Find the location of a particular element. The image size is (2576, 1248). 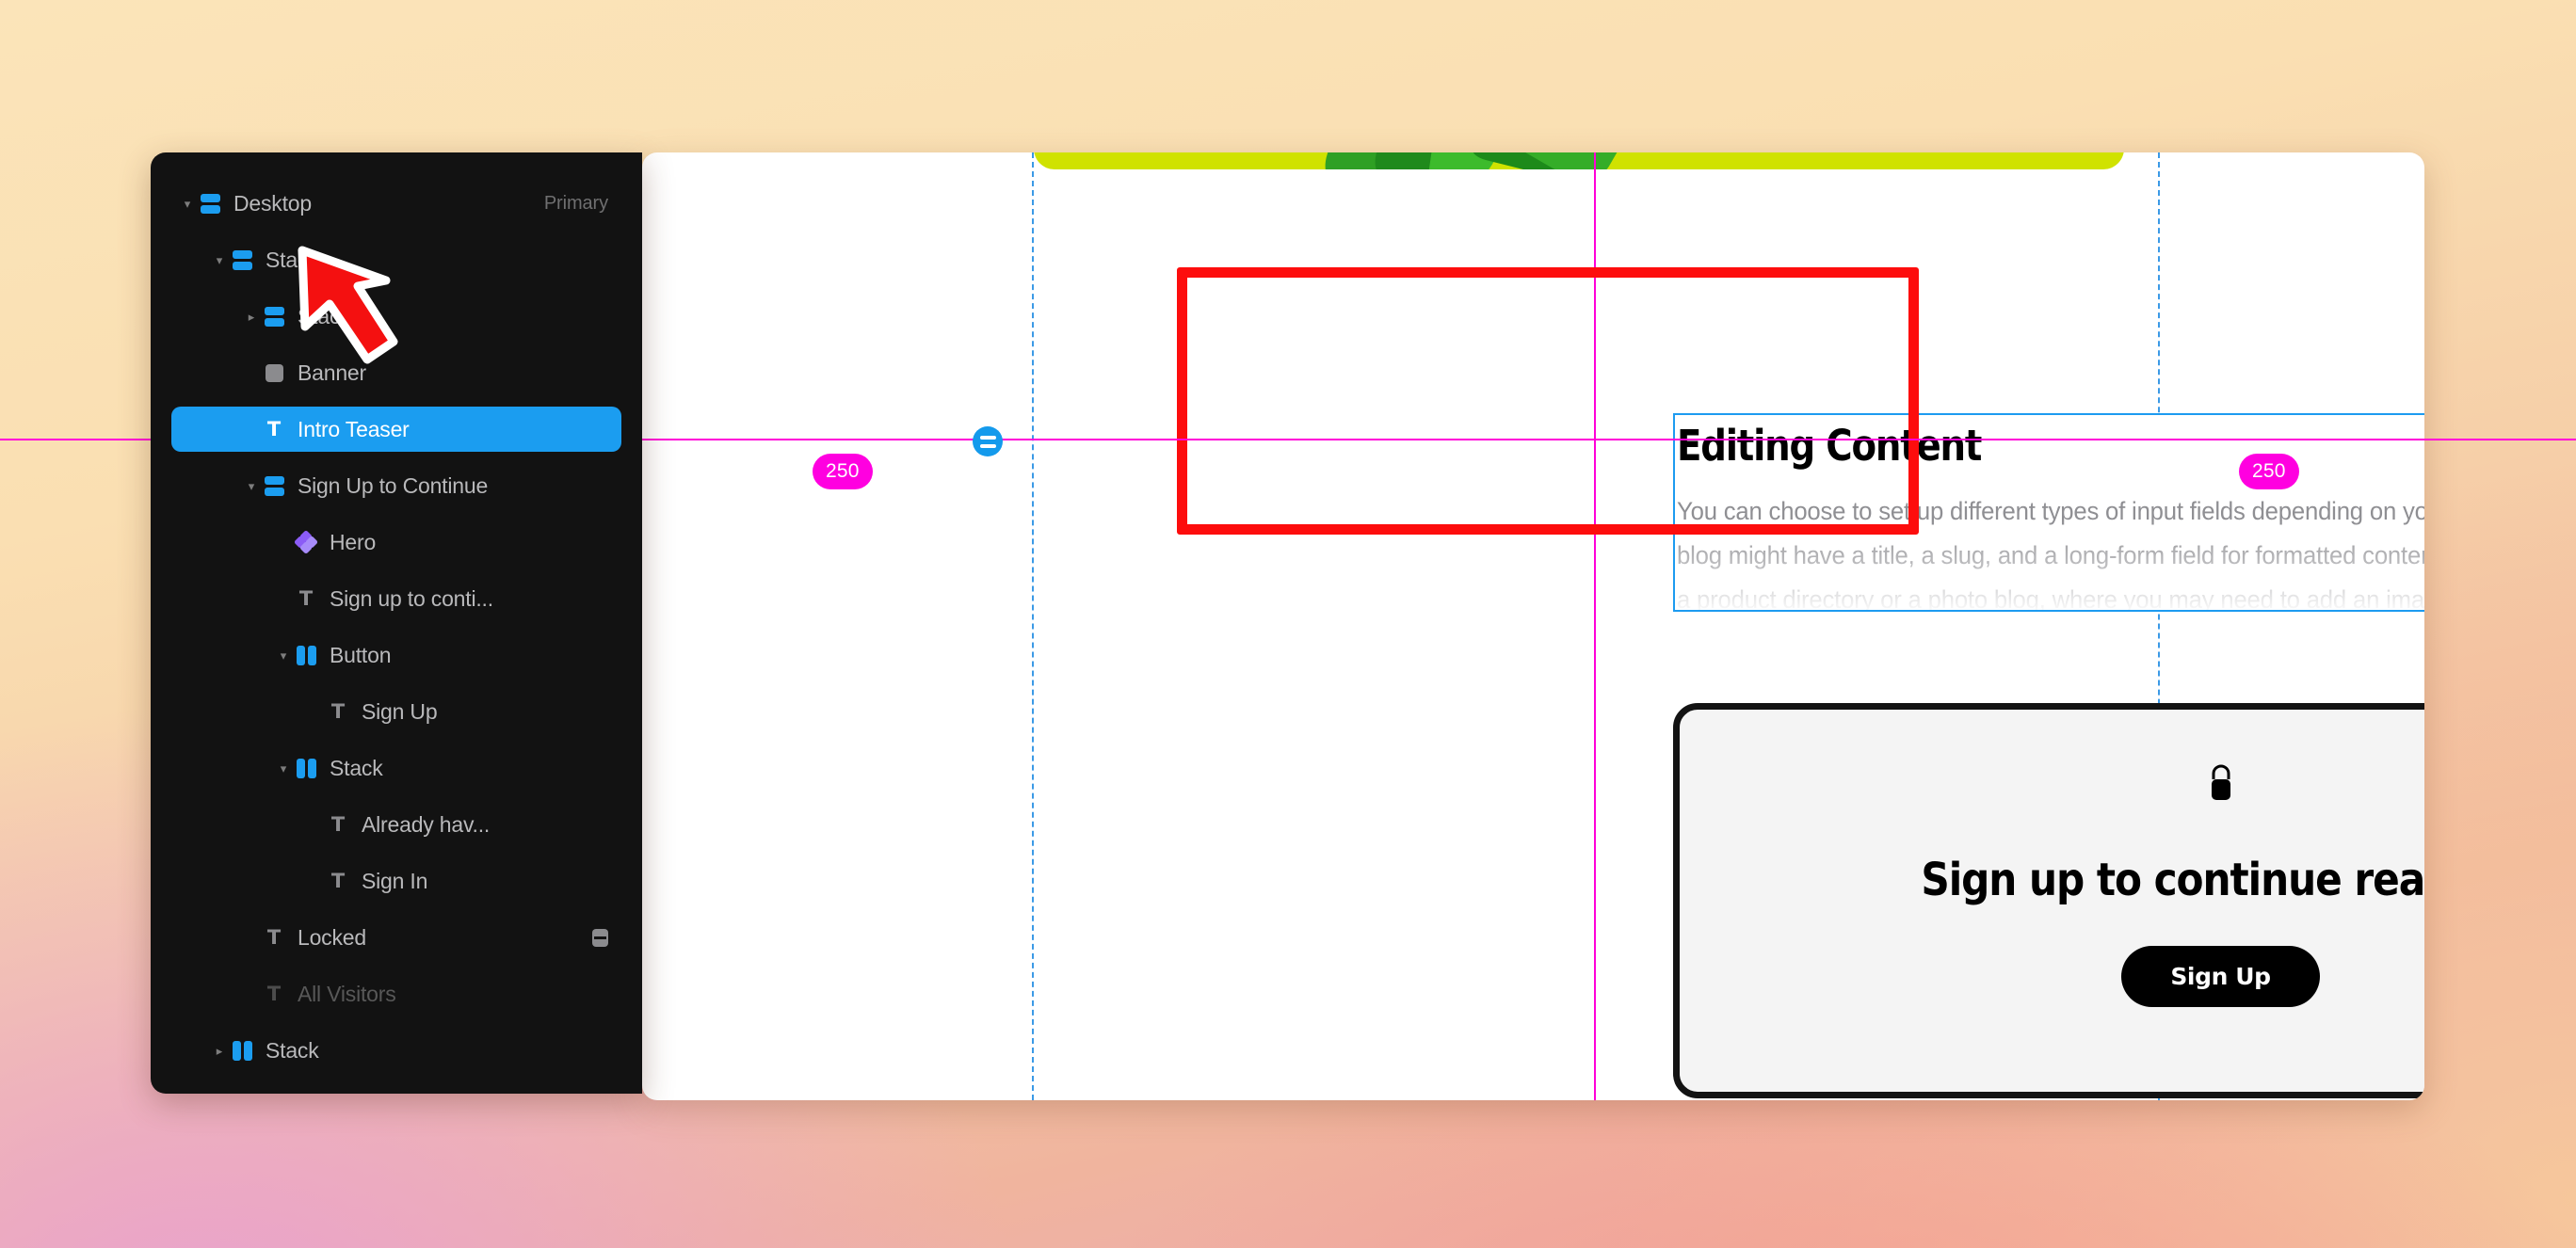

layer-label: Sign In is located at coordinates (395, 880).